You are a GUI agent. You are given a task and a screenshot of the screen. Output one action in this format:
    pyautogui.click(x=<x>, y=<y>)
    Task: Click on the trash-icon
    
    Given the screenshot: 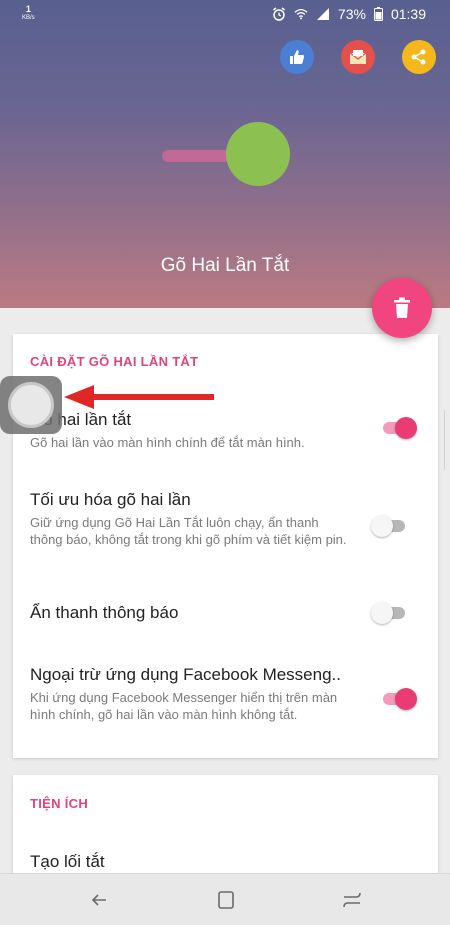 What is the action you would take?
    pyautogui.click(x=402, y=307)
    